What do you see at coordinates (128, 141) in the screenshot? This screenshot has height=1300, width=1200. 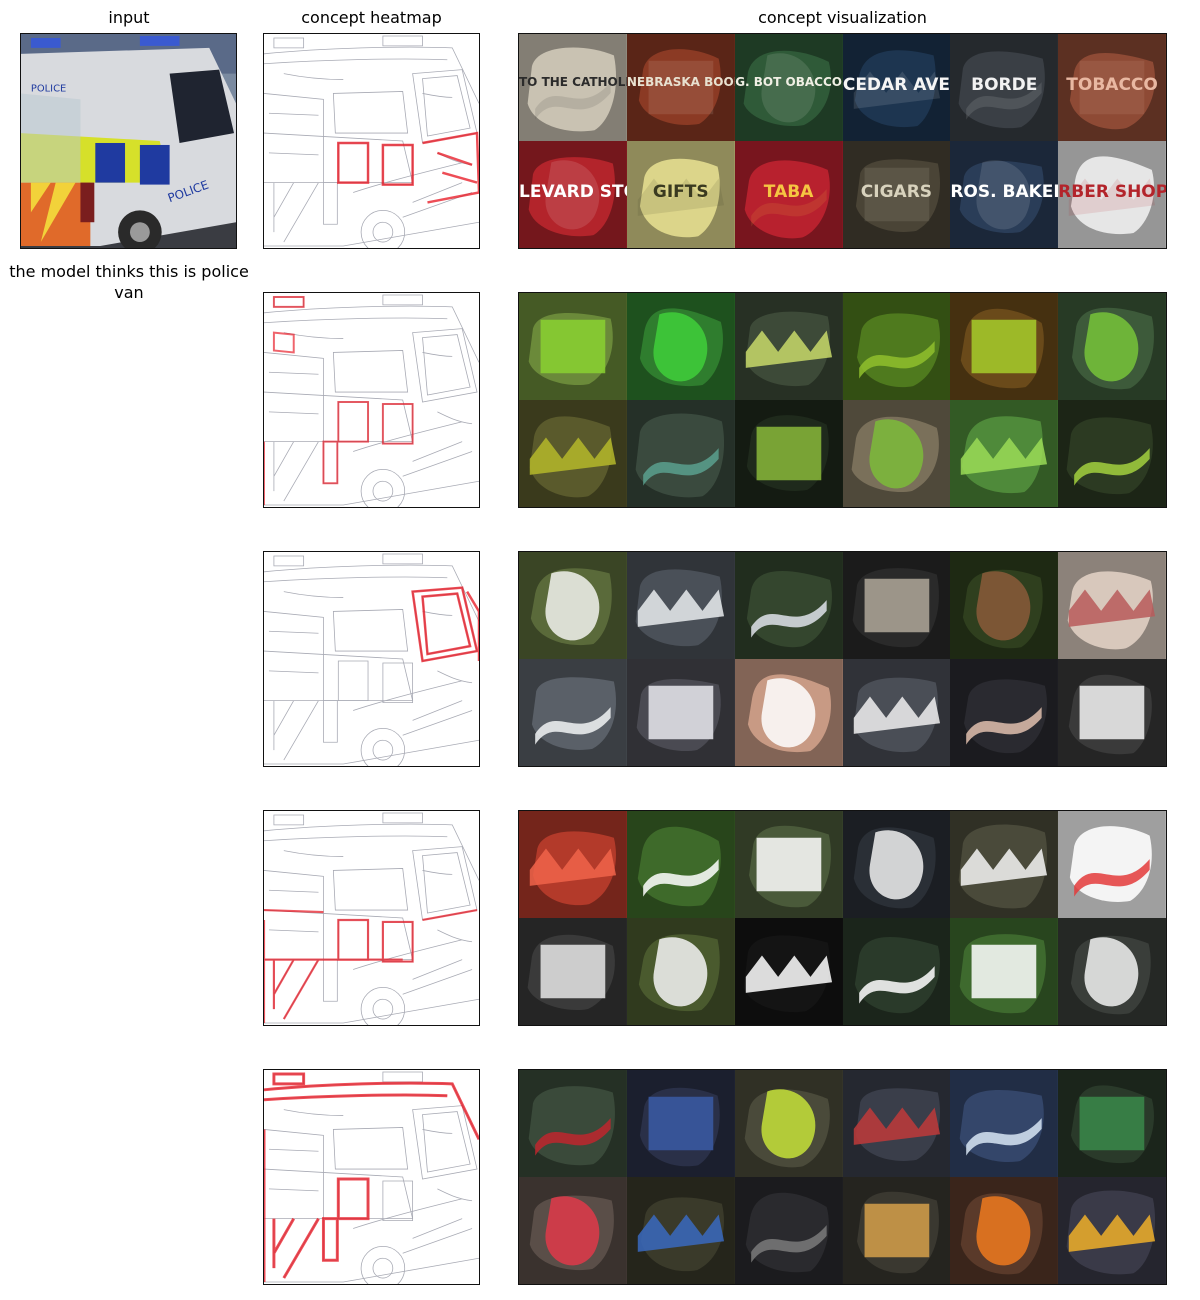 I see `input-image: POLICE POLICE` at bounding box center [128, 141].